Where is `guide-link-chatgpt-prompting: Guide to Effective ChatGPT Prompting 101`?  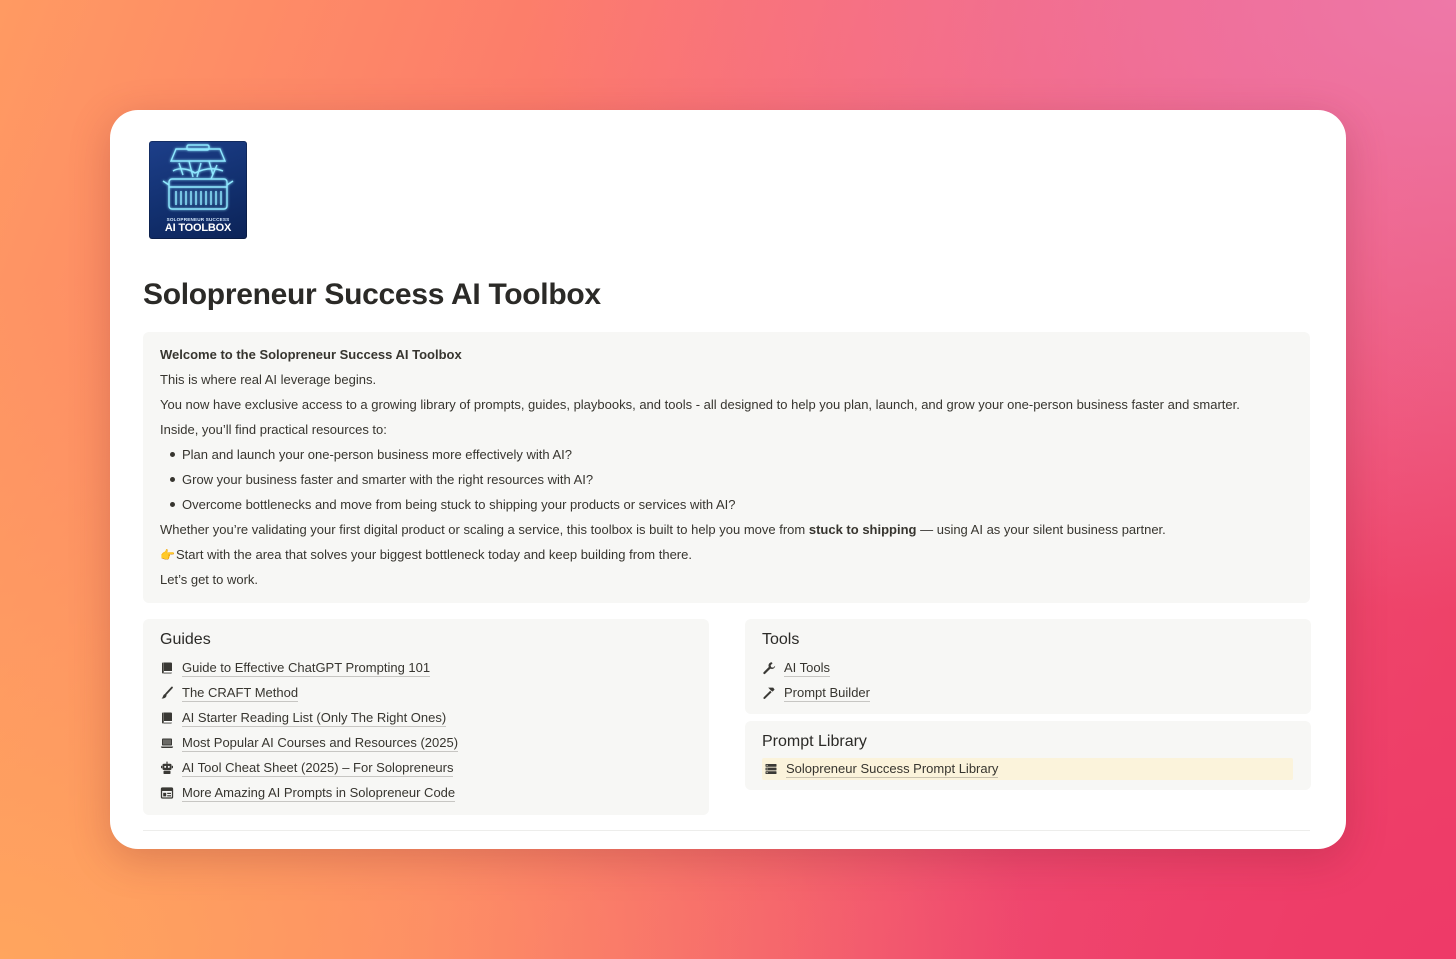
guide-link-chatgpt-prompting: Guide to Effective ChatGPT Prompting 101 is located at coordinates (295, 668).